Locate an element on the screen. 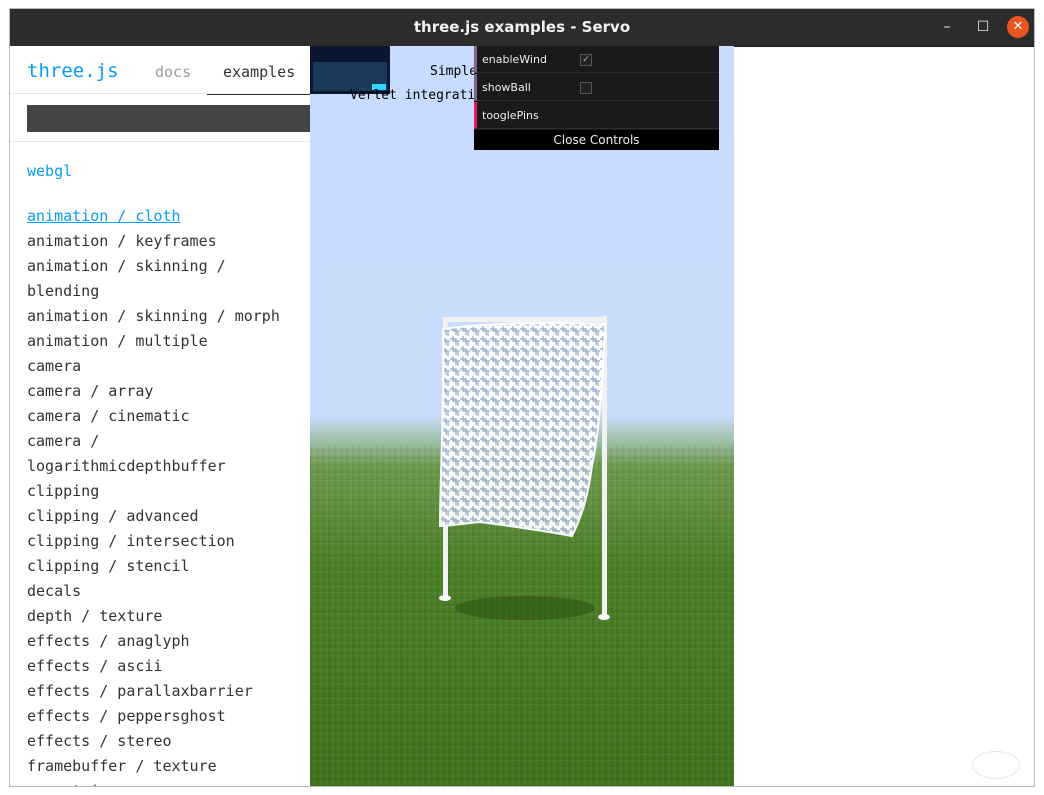 The height and width of the screenshot is (795, 1044). example-link: animation / skinning / is located at coordinates (164, 266).